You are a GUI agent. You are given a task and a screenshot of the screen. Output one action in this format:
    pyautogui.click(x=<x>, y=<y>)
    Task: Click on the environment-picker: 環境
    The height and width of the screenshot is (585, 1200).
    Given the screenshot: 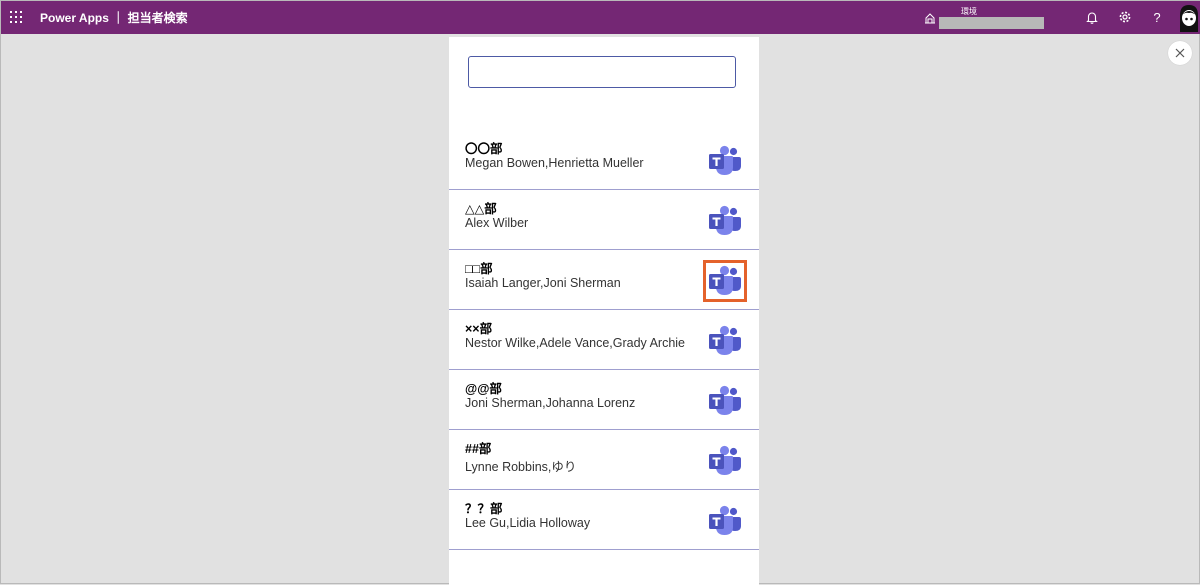 What is the action you would take?
    pyautogui.click(x=984, y=17)
    